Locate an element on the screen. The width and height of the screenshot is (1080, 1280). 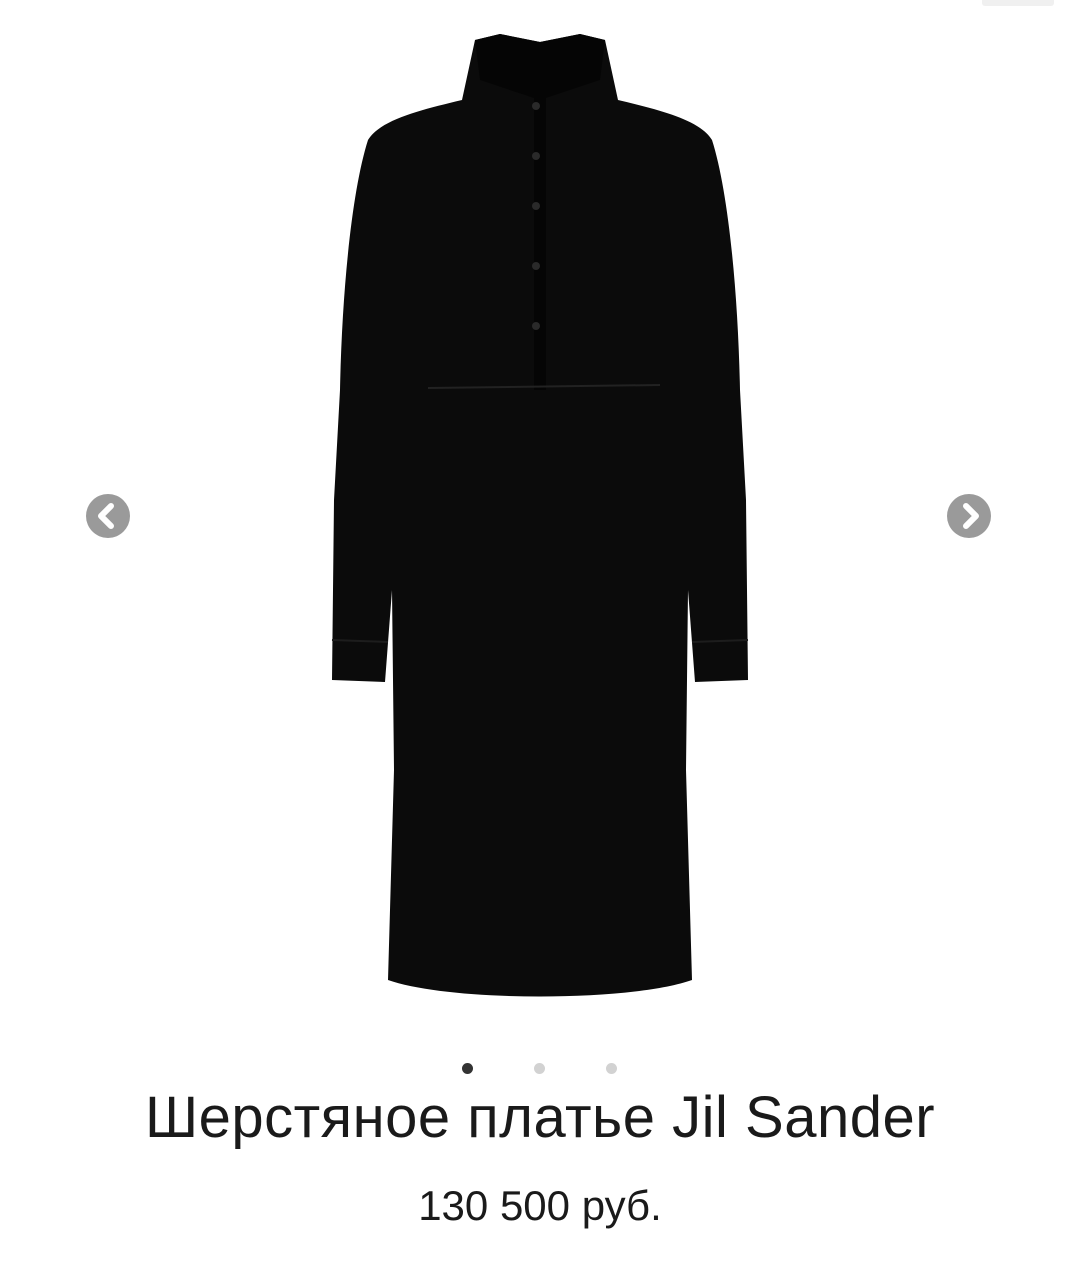
product-price: 130 500 руб. is located at coordinates (540, 1205).